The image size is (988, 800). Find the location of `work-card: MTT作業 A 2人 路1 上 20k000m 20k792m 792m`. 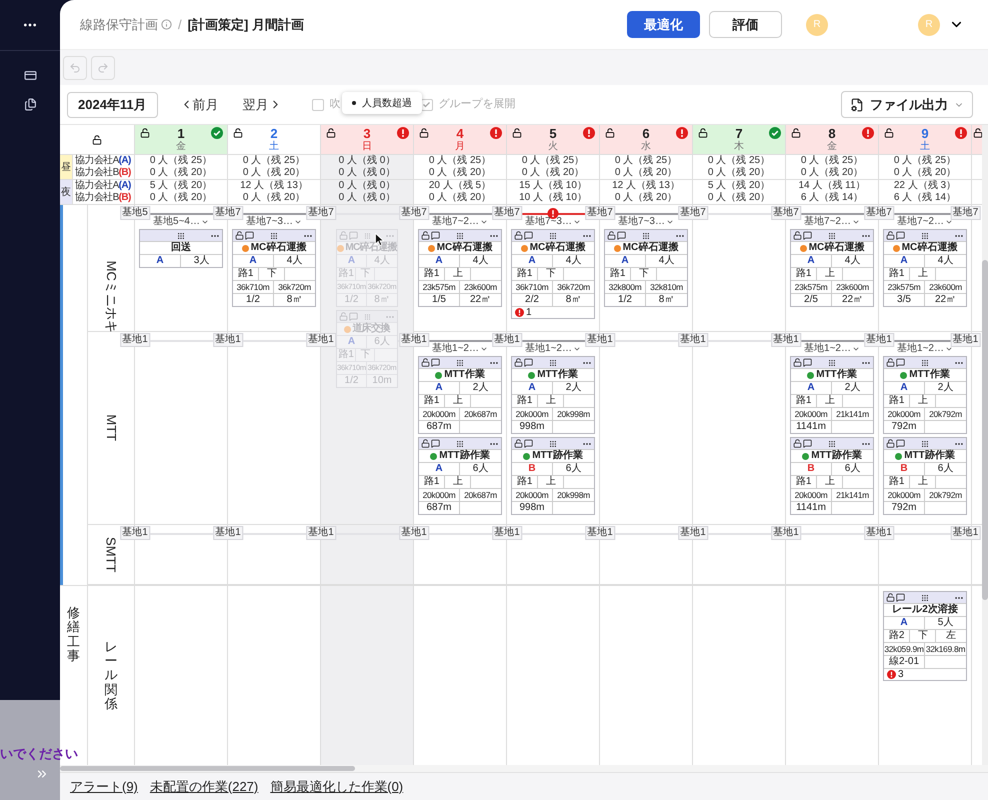

work-card: MTT作業 A 2人 路1 上 20k000m 20k792m 792m is located at coordinates (925, 395).